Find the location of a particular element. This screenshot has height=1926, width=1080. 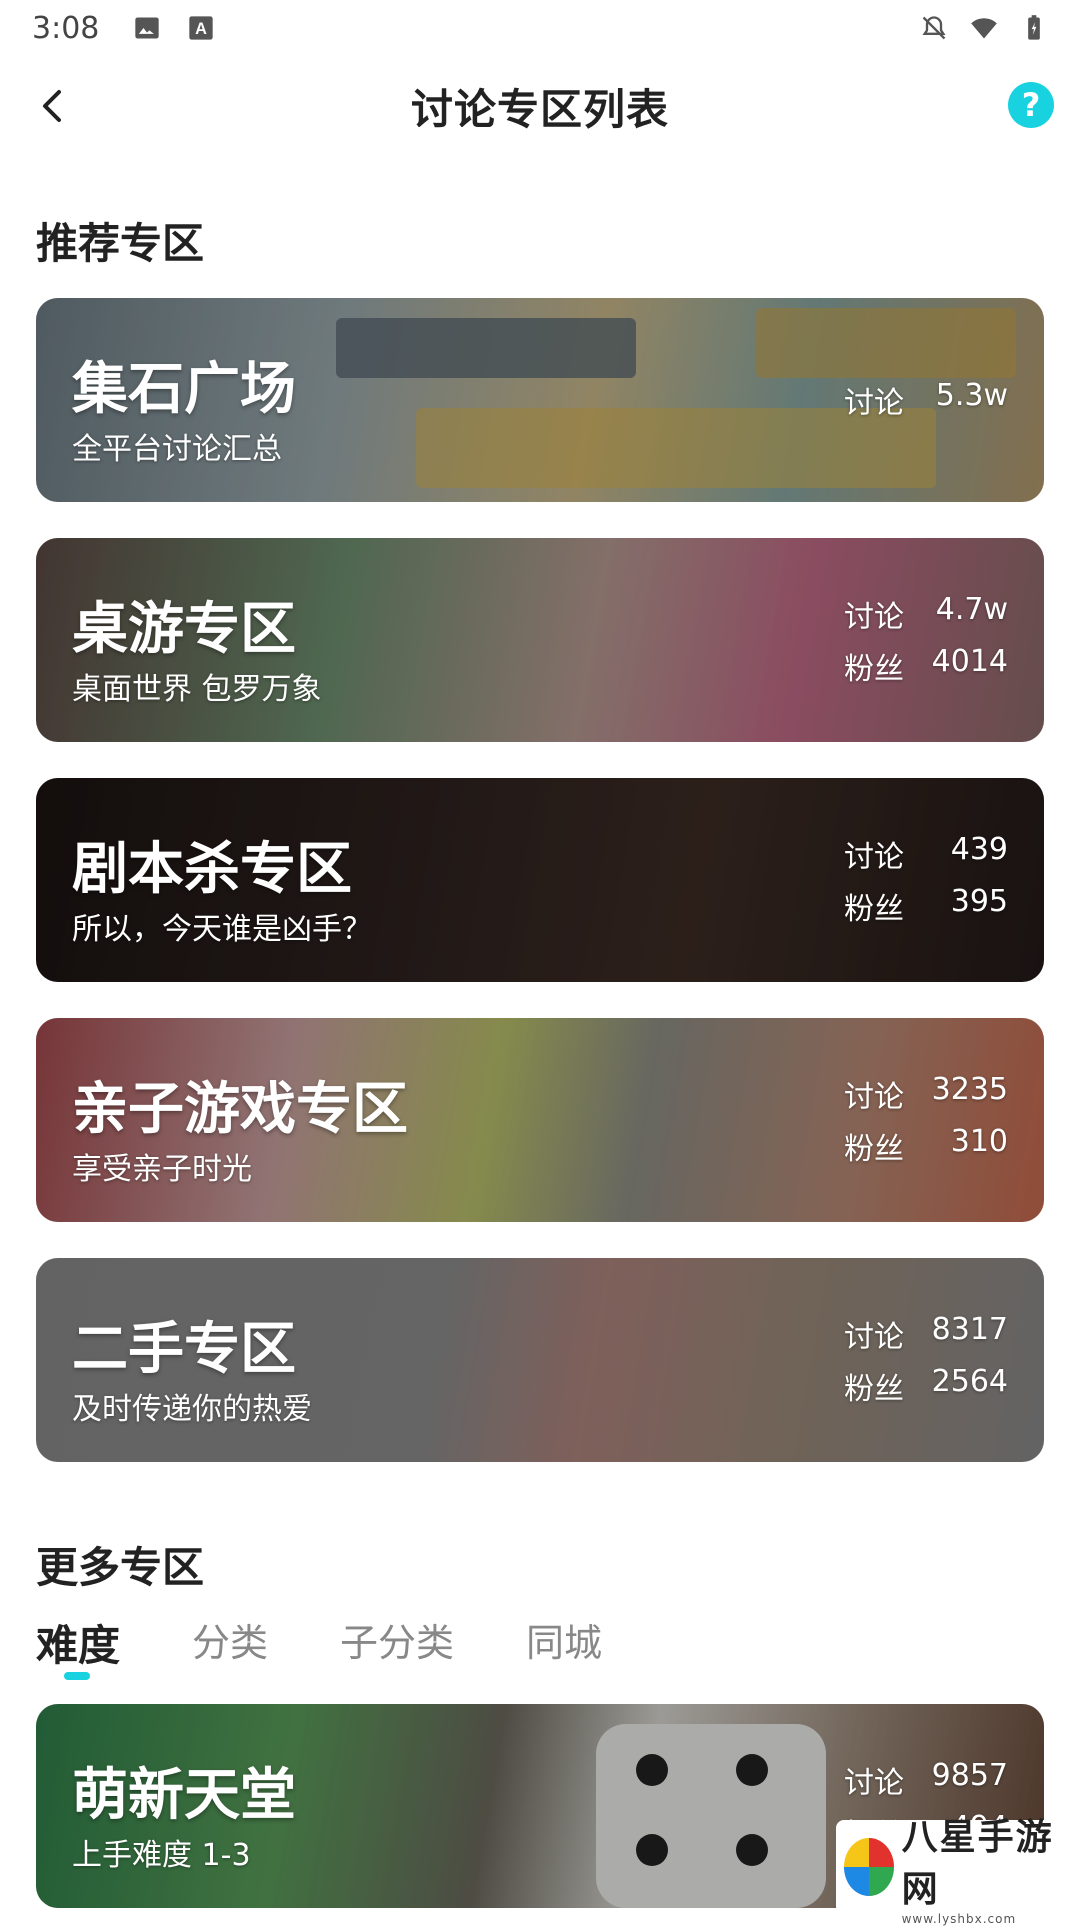

card-title: 二手专区 is located at coordinates (184, 1344).